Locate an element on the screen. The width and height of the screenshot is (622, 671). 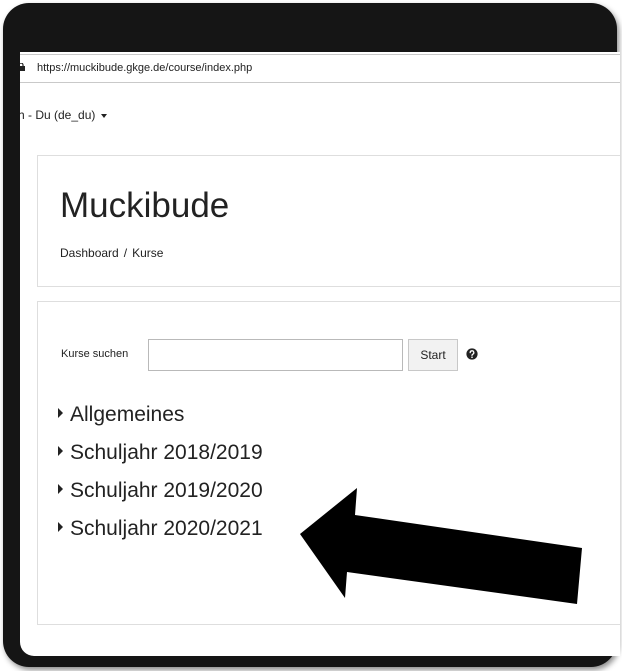
category-label: Allgemeines is located at coordinates (127, 414).